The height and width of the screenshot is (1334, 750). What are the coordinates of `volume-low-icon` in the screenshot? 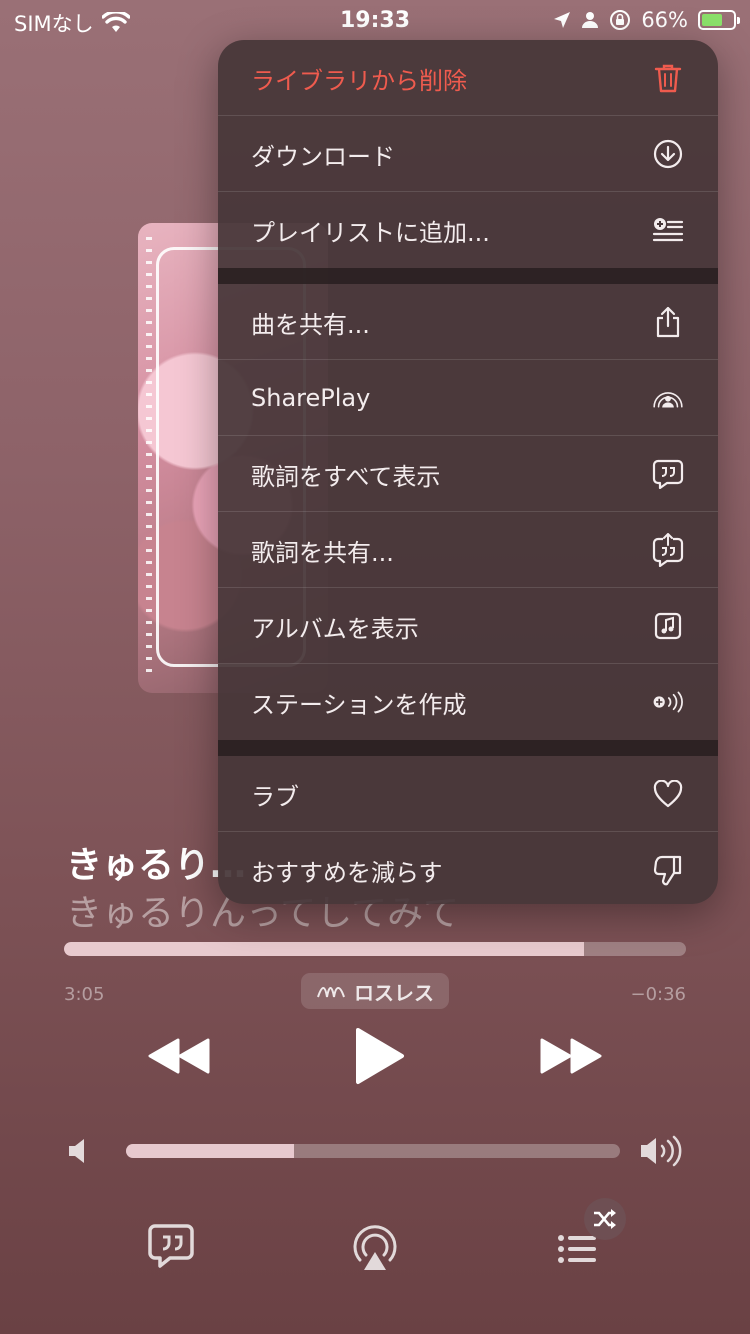 It's located at (76, 1151).